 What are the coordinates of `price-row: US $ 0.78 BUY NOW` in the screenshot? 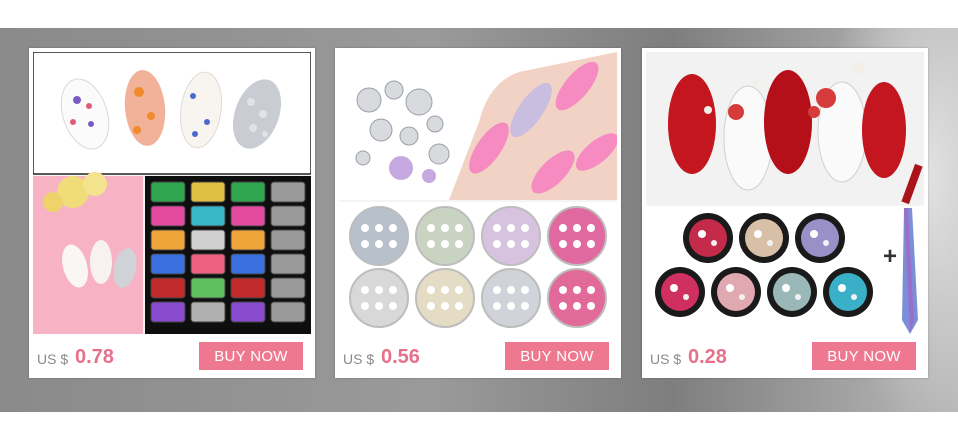 It's located at (170, 357).